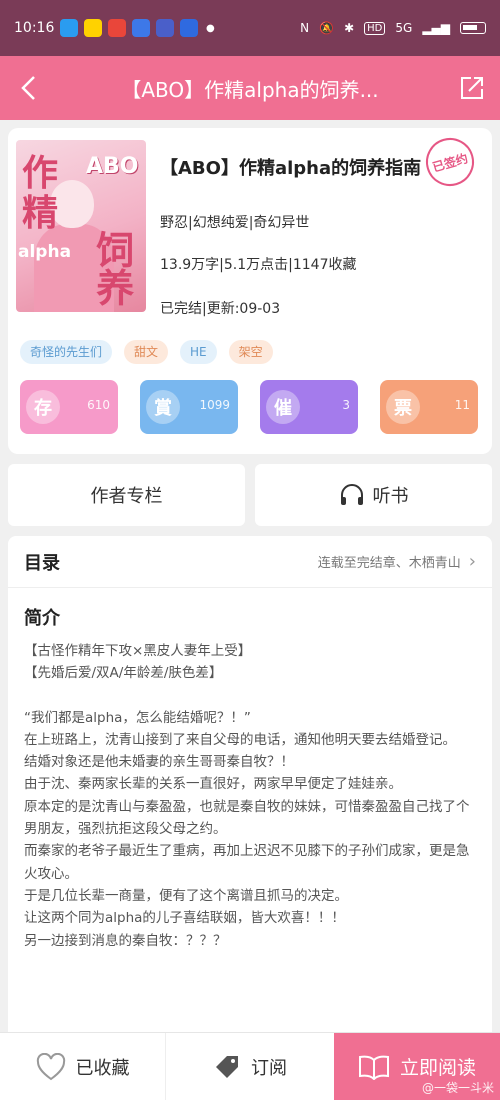 This screenshot has width=500, height=1100. What do you see at coordinates (269, 1068) in the screenshot?
I see `subscribe-label: 订阅` at bounding box center [269, 1068].